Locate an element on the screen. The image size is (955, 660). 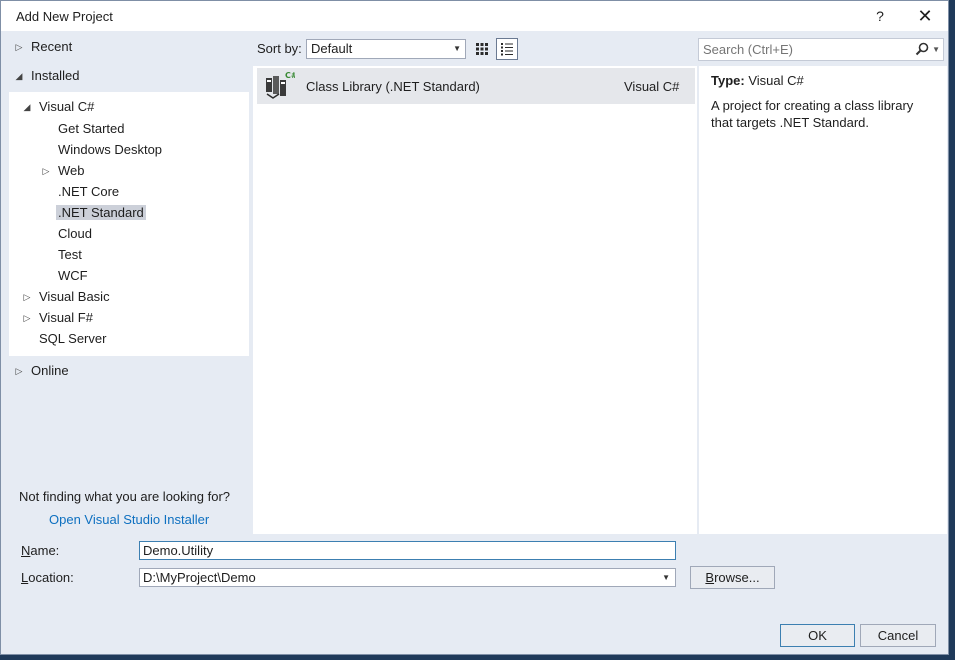
list-view-icon is located at coordinates (507, 49).